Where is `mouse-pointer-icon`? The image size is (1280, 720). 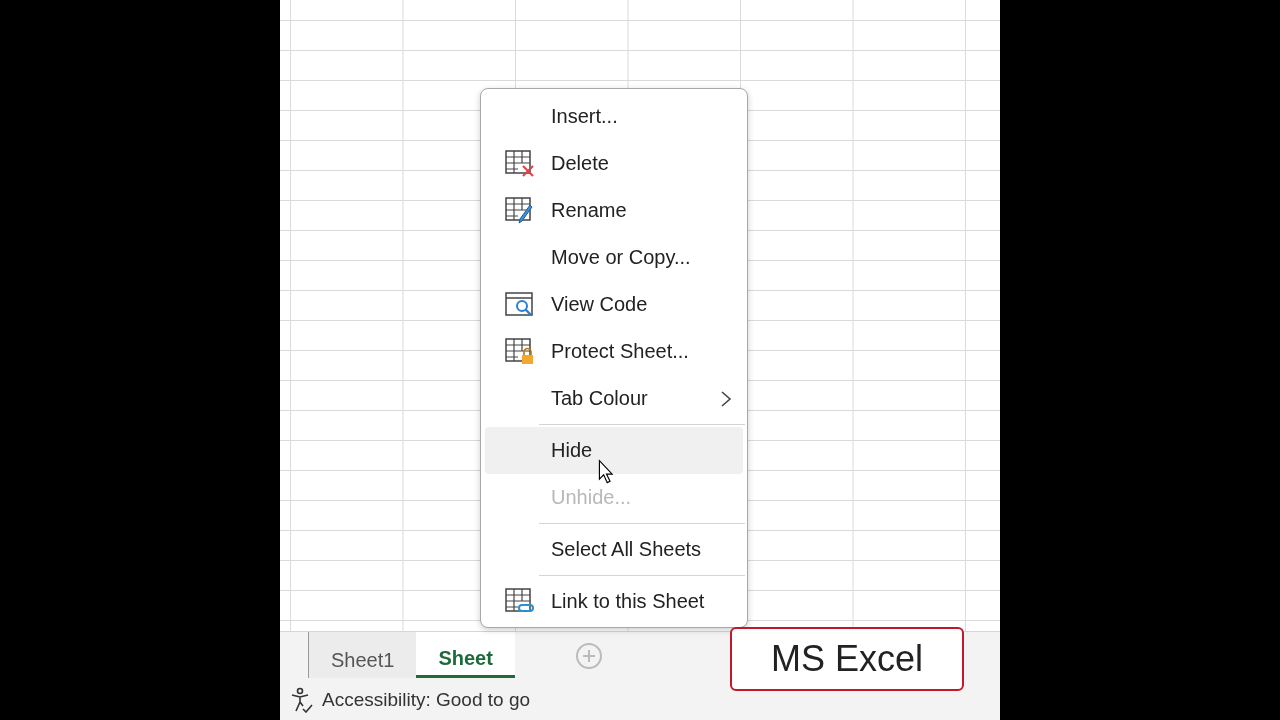
mouse-pointer-icon is located at coordinates (606, 472).